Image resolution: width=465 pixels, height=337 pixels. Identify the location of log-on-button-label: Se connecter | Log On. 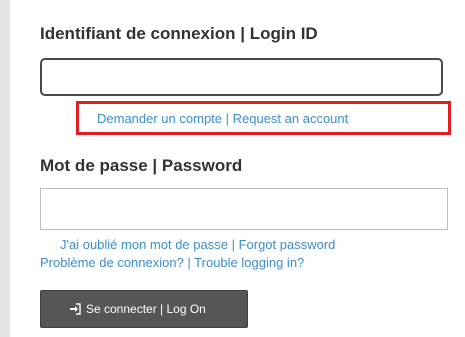
(146, 309).